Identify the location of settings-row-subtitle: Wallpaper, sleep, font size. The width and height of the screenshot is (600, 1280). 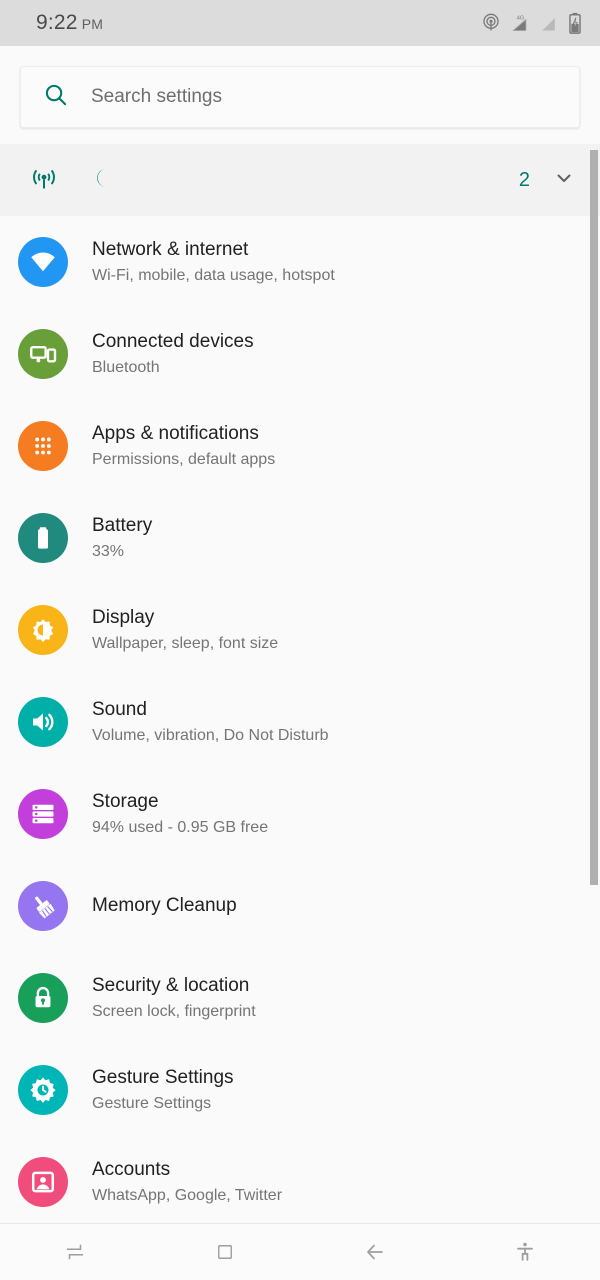
(185, 643).